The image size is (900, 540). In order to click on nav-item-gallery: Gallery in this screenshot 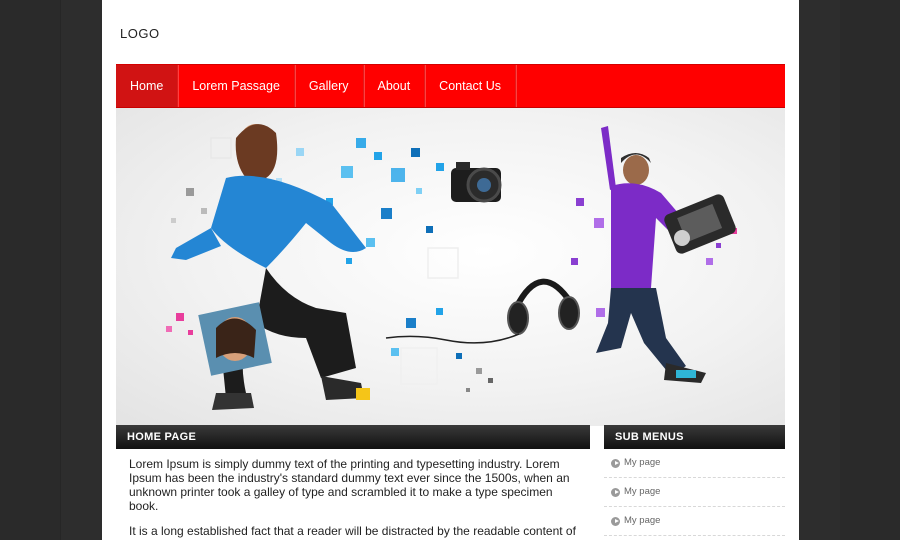, I will do `click(329, 86)`.